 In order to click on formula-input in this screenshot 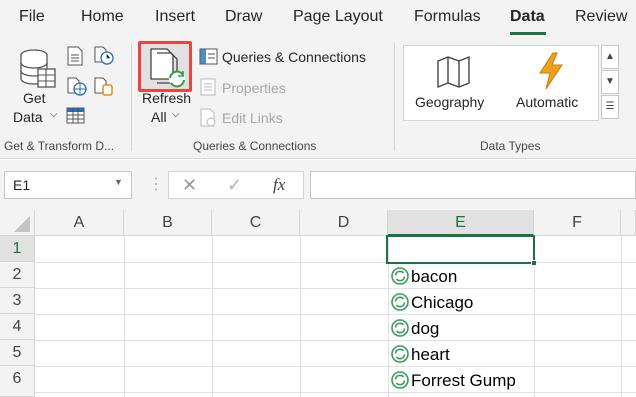, I will do `click(473, 185)`.